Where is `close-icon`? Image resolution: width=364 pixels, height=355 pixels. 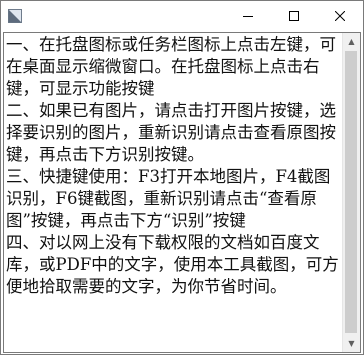 close-icon is located at coordinates (340, 16).